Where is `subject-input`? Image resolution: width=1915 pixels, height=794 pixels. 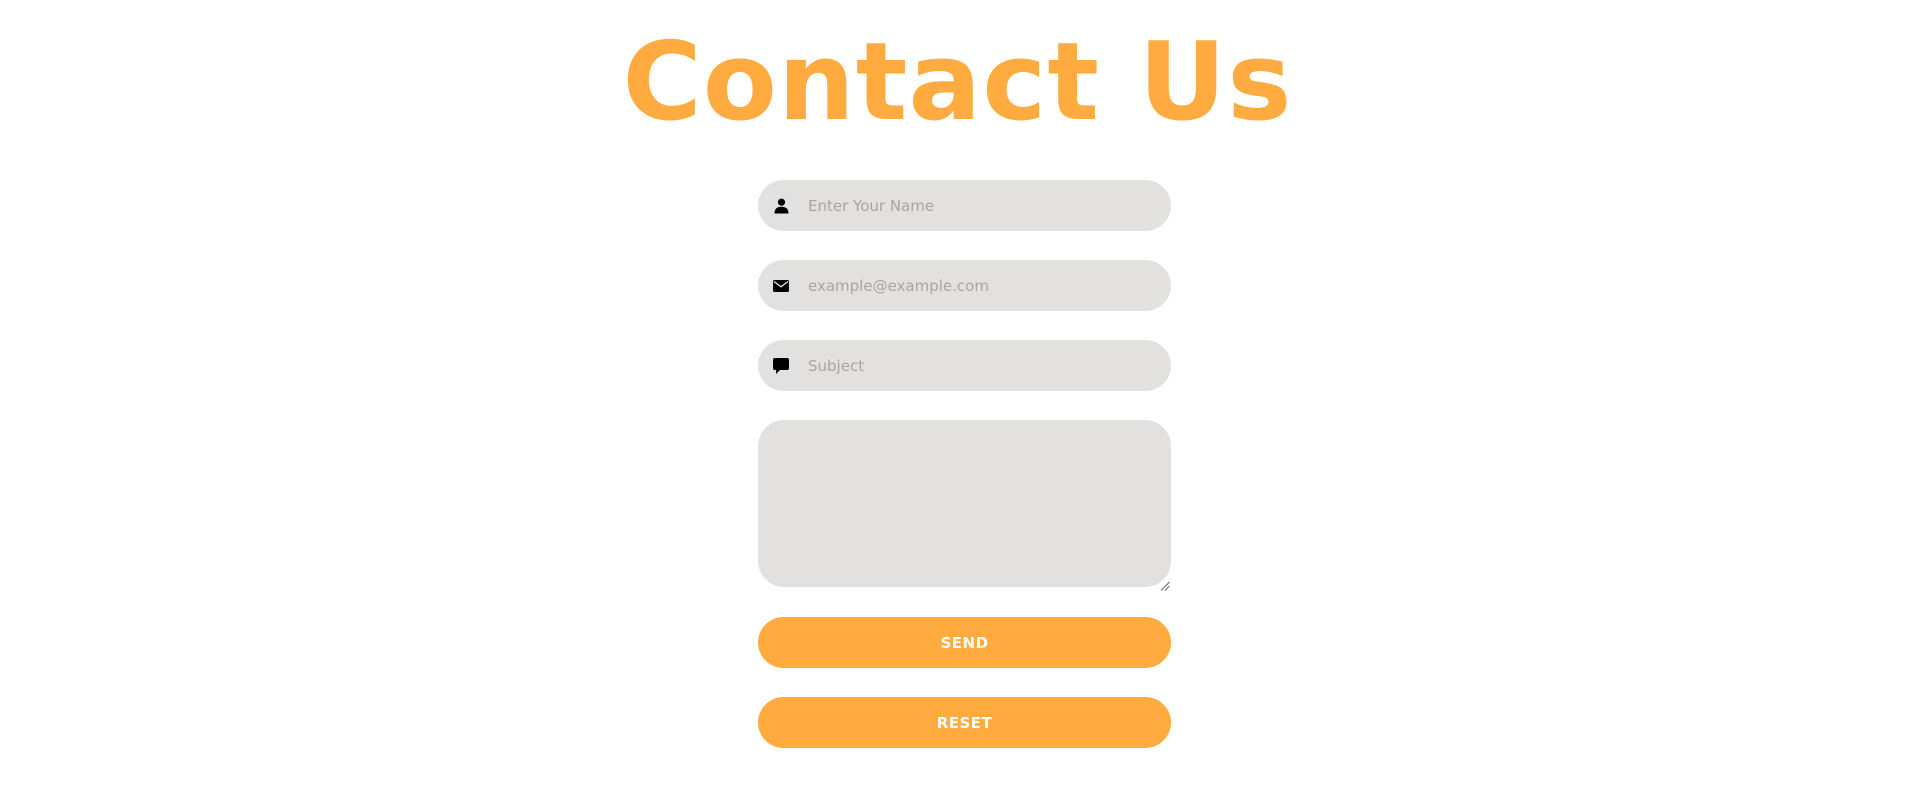
subject-input is located at coordinates (983, 365).